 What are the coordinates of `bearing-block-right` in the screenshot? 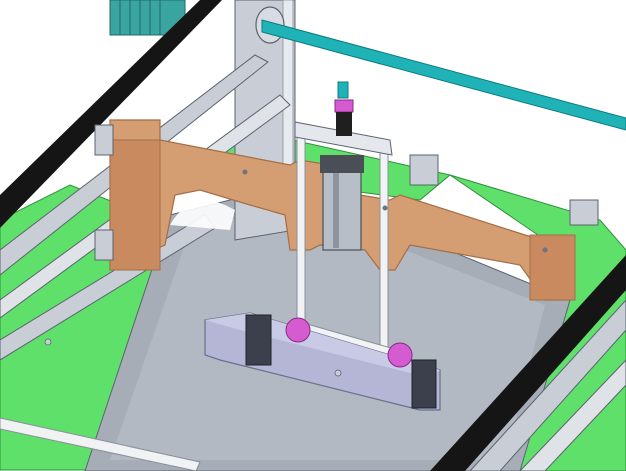 It's located at (584, 212).